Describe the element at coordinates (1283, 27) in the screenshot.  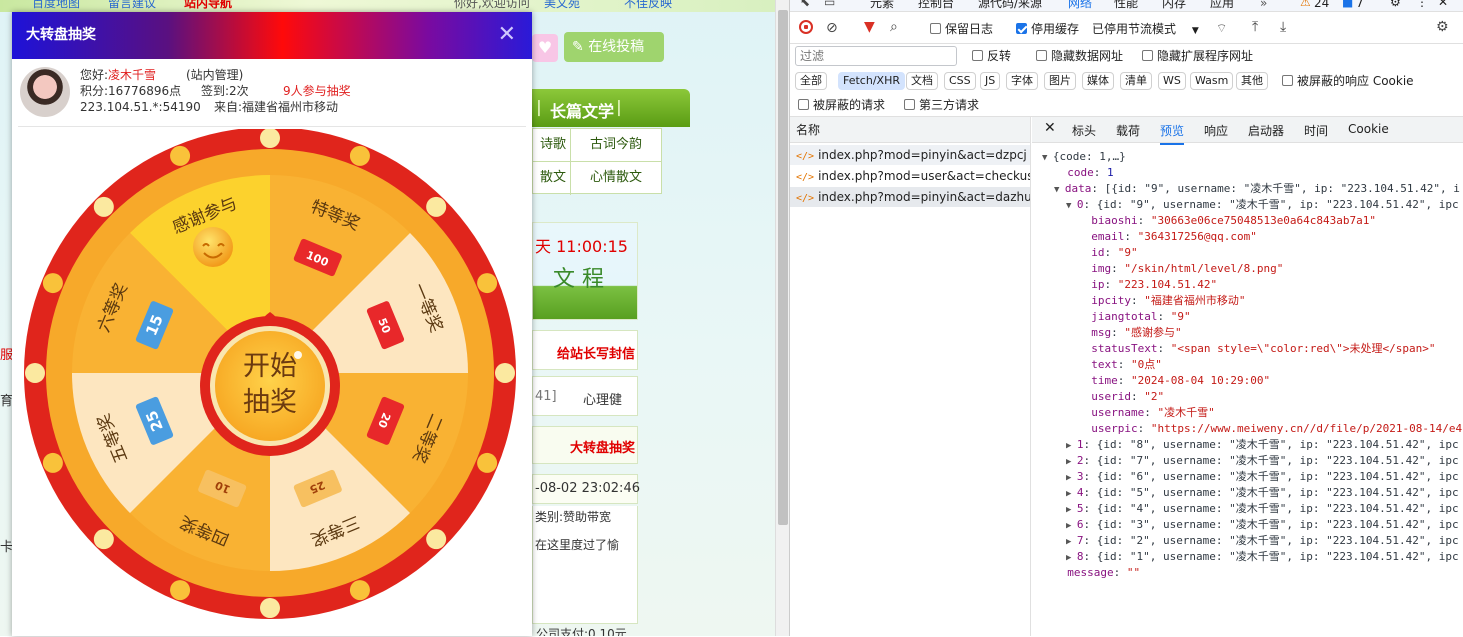
I see `export-icon: ⤓` at that location.